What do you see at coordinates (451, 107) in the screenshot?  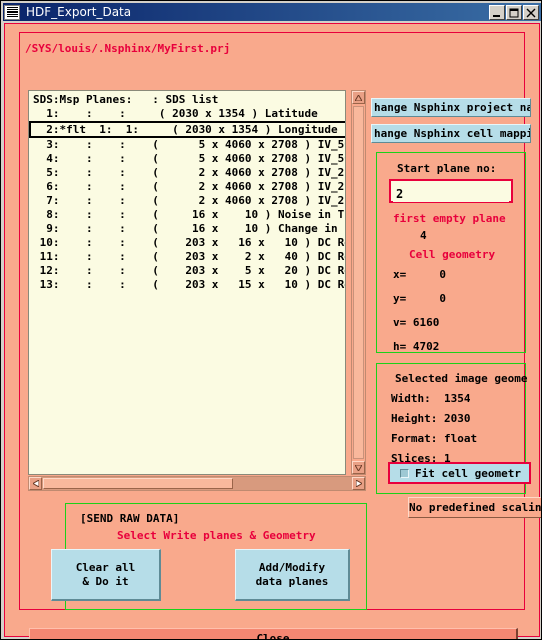 I see `change-project-name-button: hange Nsphinx project nam` at bounding box center [451, 107].